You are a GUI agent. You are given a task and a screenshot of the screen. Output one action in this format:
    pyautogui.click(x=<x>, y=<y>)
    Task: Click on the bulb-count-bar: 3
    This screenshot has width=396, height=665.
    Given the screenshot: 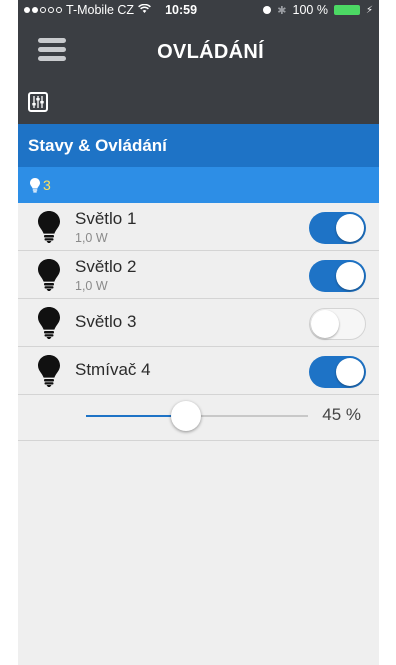 What is the action you would take?
    pyautogui.click(x=198, y=185)
    